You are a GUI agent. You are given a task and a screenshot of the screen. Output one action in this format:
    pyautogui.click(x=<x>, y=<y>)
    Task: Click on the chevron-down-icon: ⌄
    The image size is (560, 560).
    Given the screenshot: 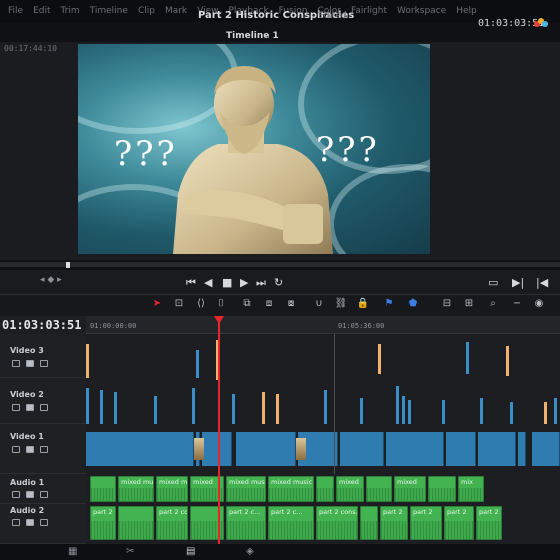 What is the action you would take?
    pyautogui.click(x=267, y=35)
    